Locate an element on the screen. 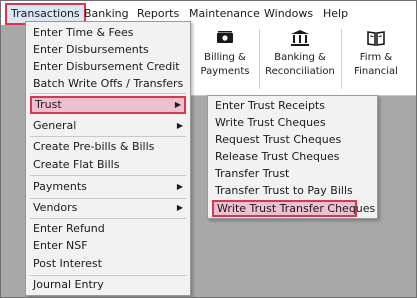  menu-item-batch-write-offs: Batch Write Offs / Transfers is located at coordinates (108, 84).